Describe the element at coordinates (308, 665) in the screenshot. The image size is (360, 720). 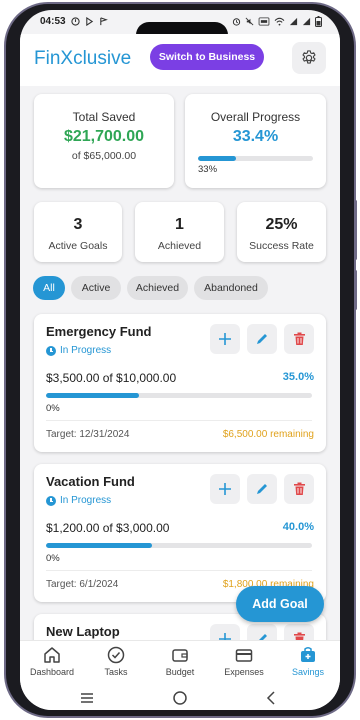
I see `nav-savings: Savings` at that location.